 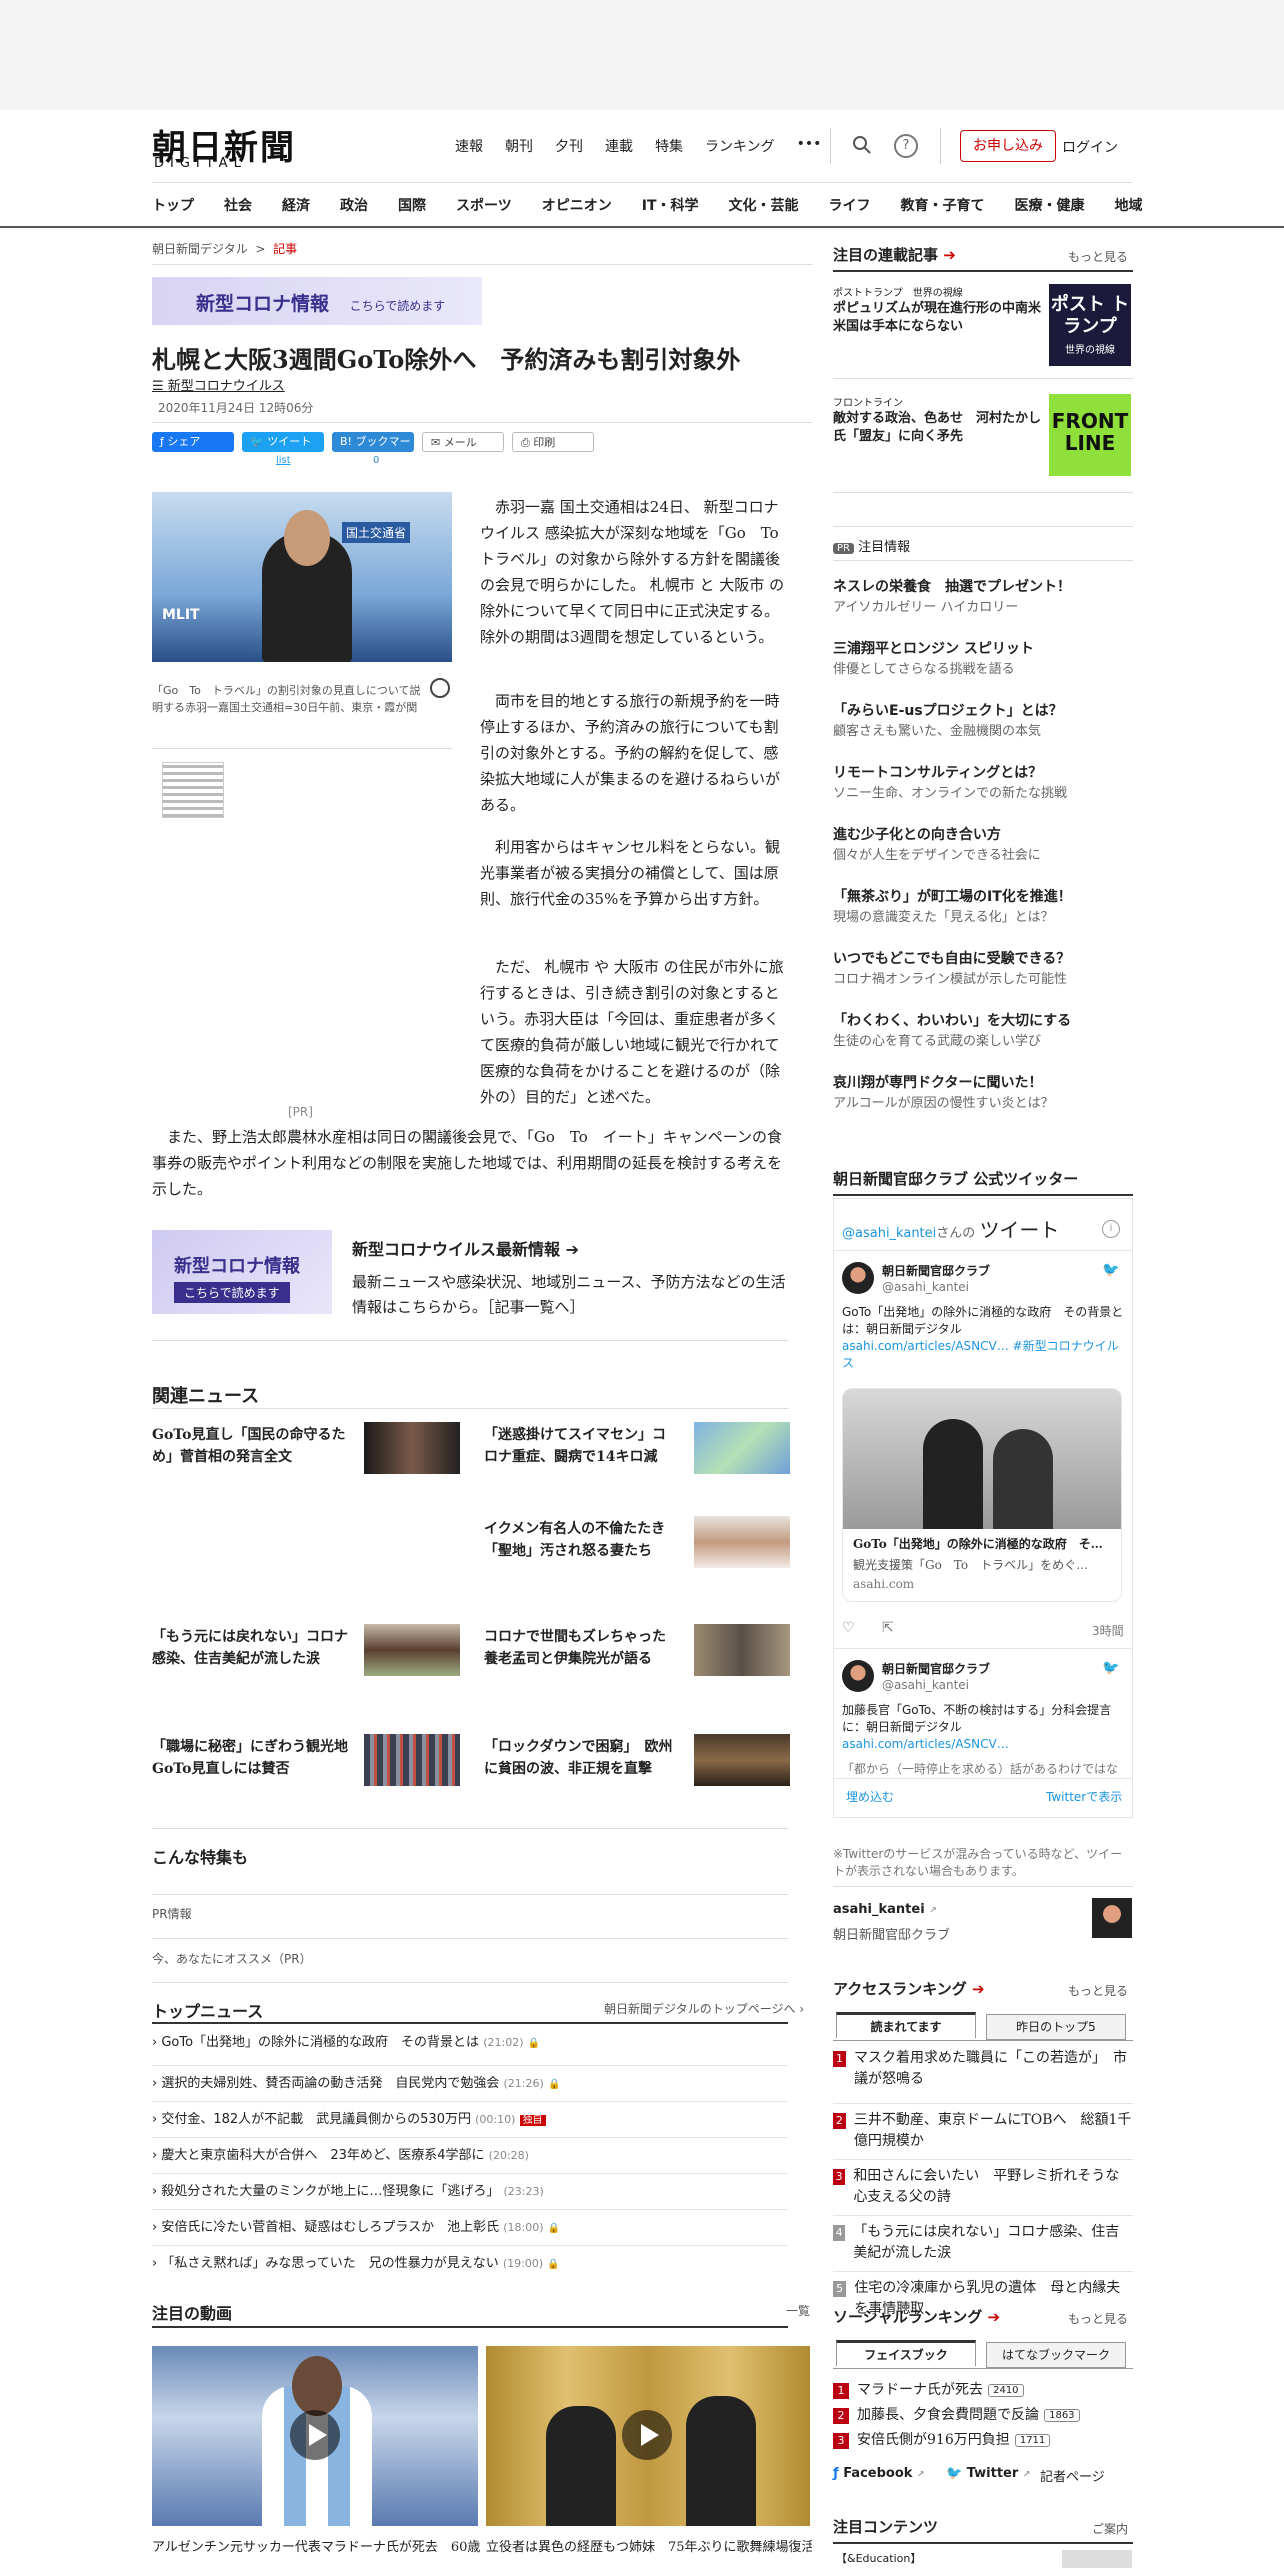 I want to click on hatena-bookmark-button: B! ブックマーク, so click(x=373, y=450).